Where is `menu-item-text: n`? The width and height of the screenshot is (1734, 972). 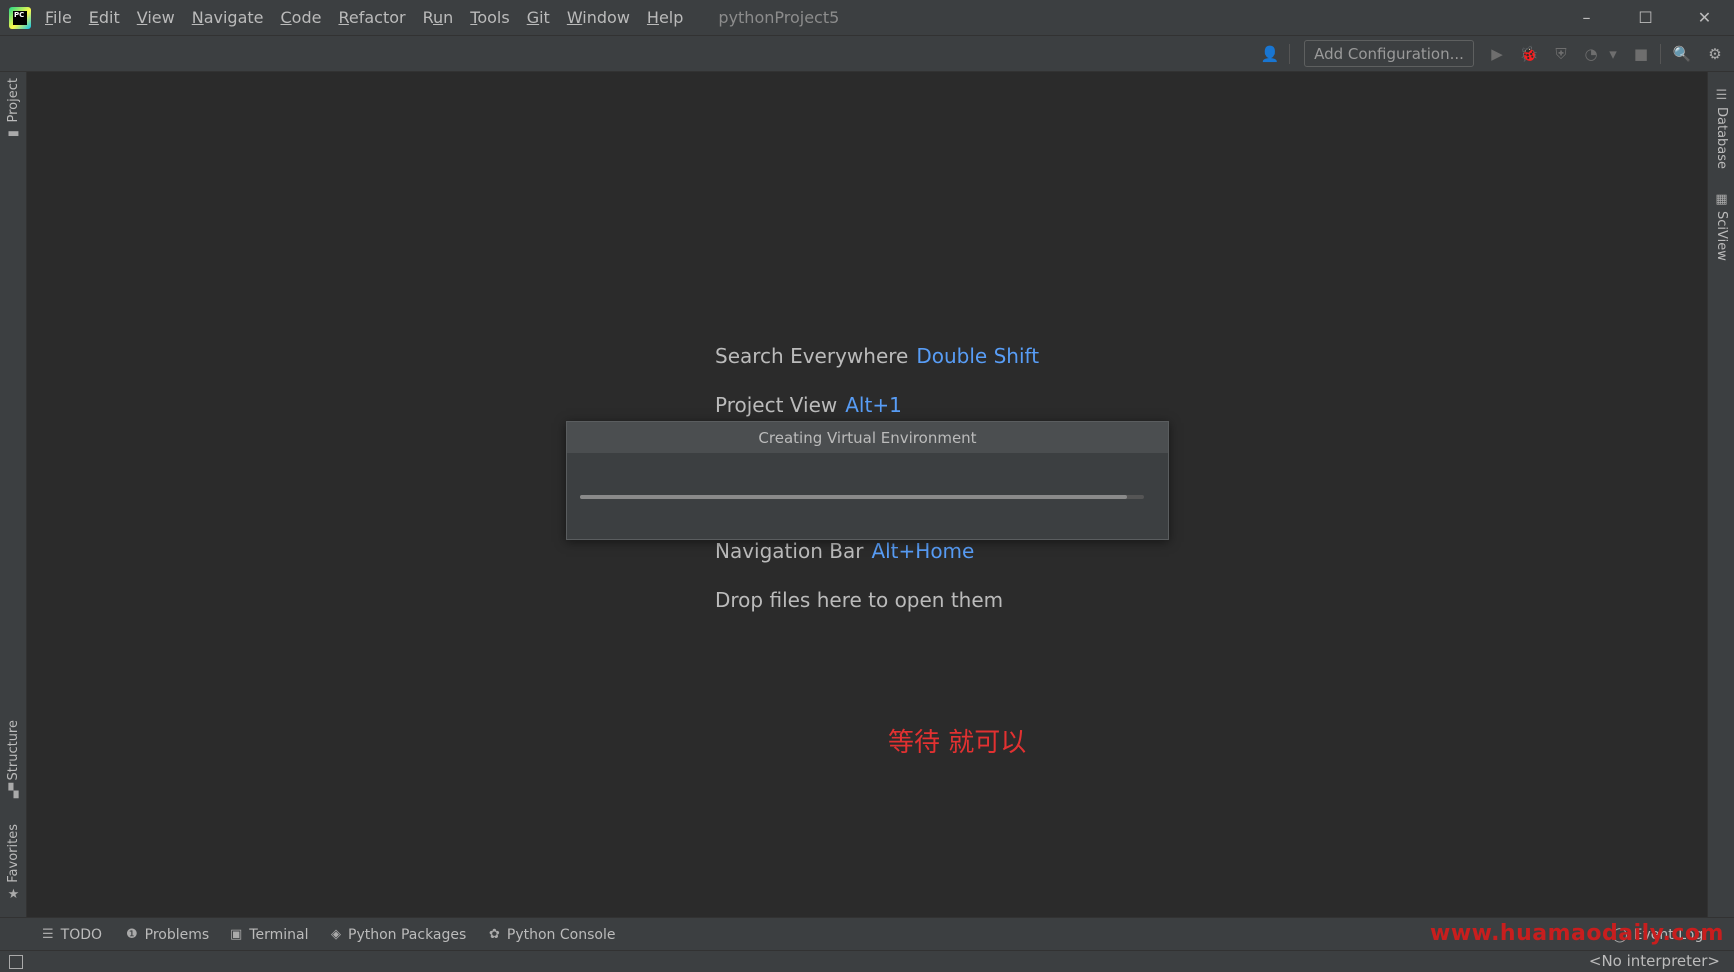 menu-item-text: n is located at coordinates (448, 17).